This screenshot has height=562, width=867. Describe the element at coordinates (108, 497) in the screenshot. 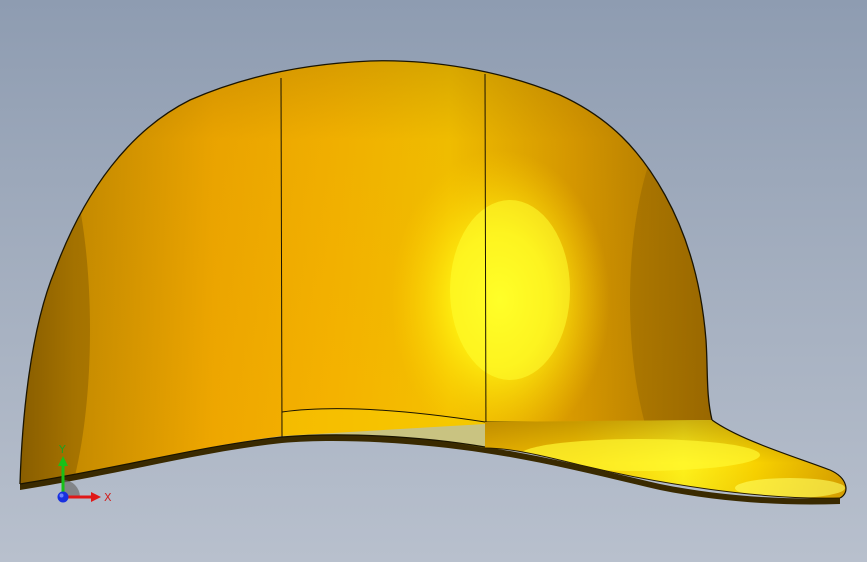

I see `triad-x-label: X` at that location.